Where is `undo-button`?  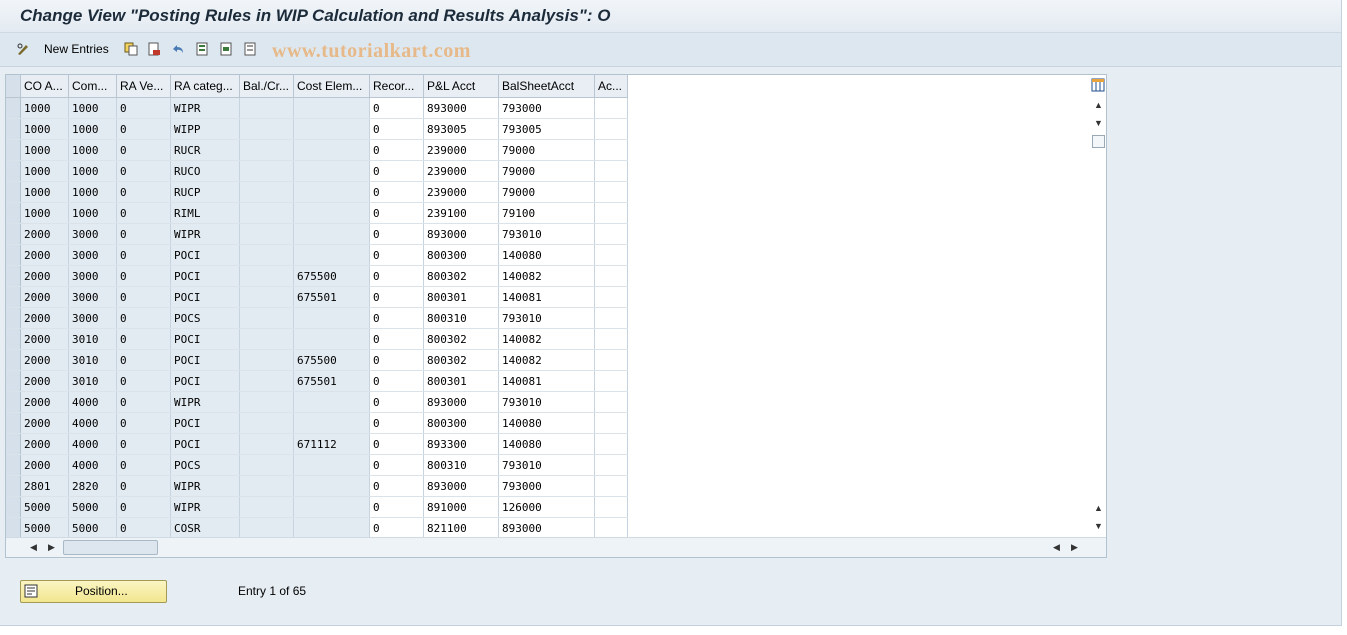
undo-button is located at coordinates (178, 49).